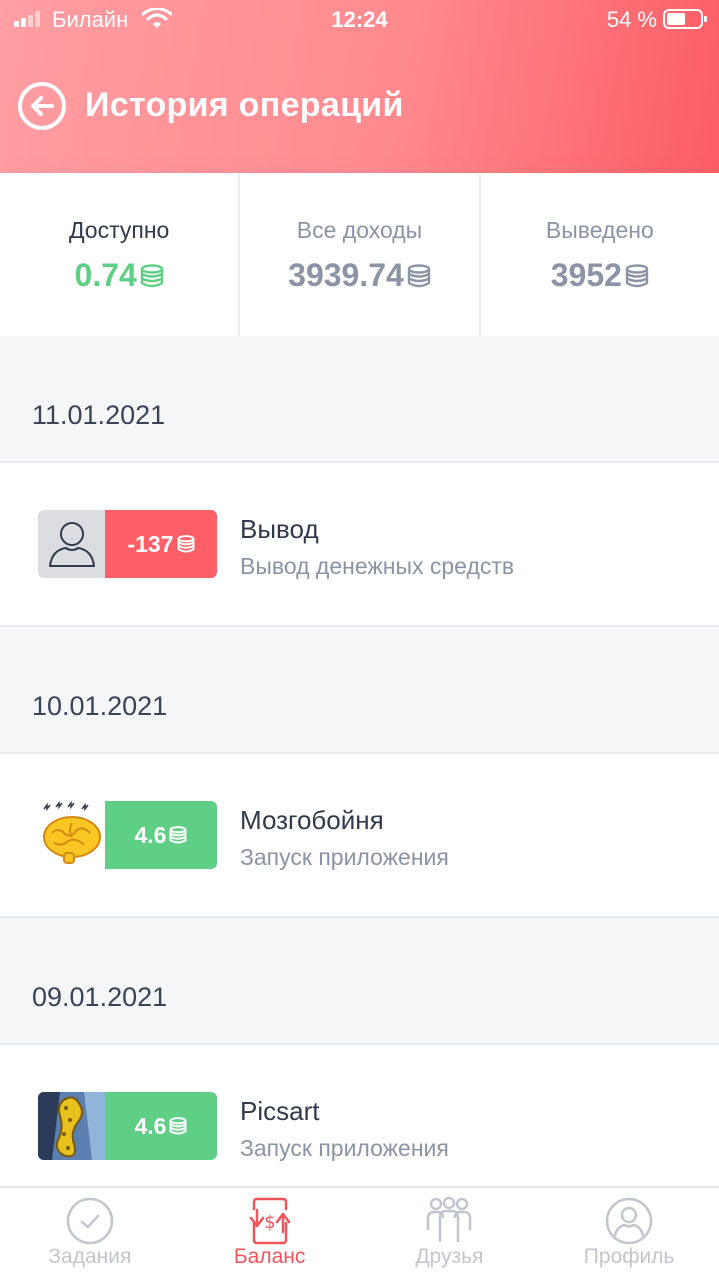  What do you see at coordinates (449, 1256) in the screenshot?
I see `tab-label: Друзья` at bounding box center [449, 1256].